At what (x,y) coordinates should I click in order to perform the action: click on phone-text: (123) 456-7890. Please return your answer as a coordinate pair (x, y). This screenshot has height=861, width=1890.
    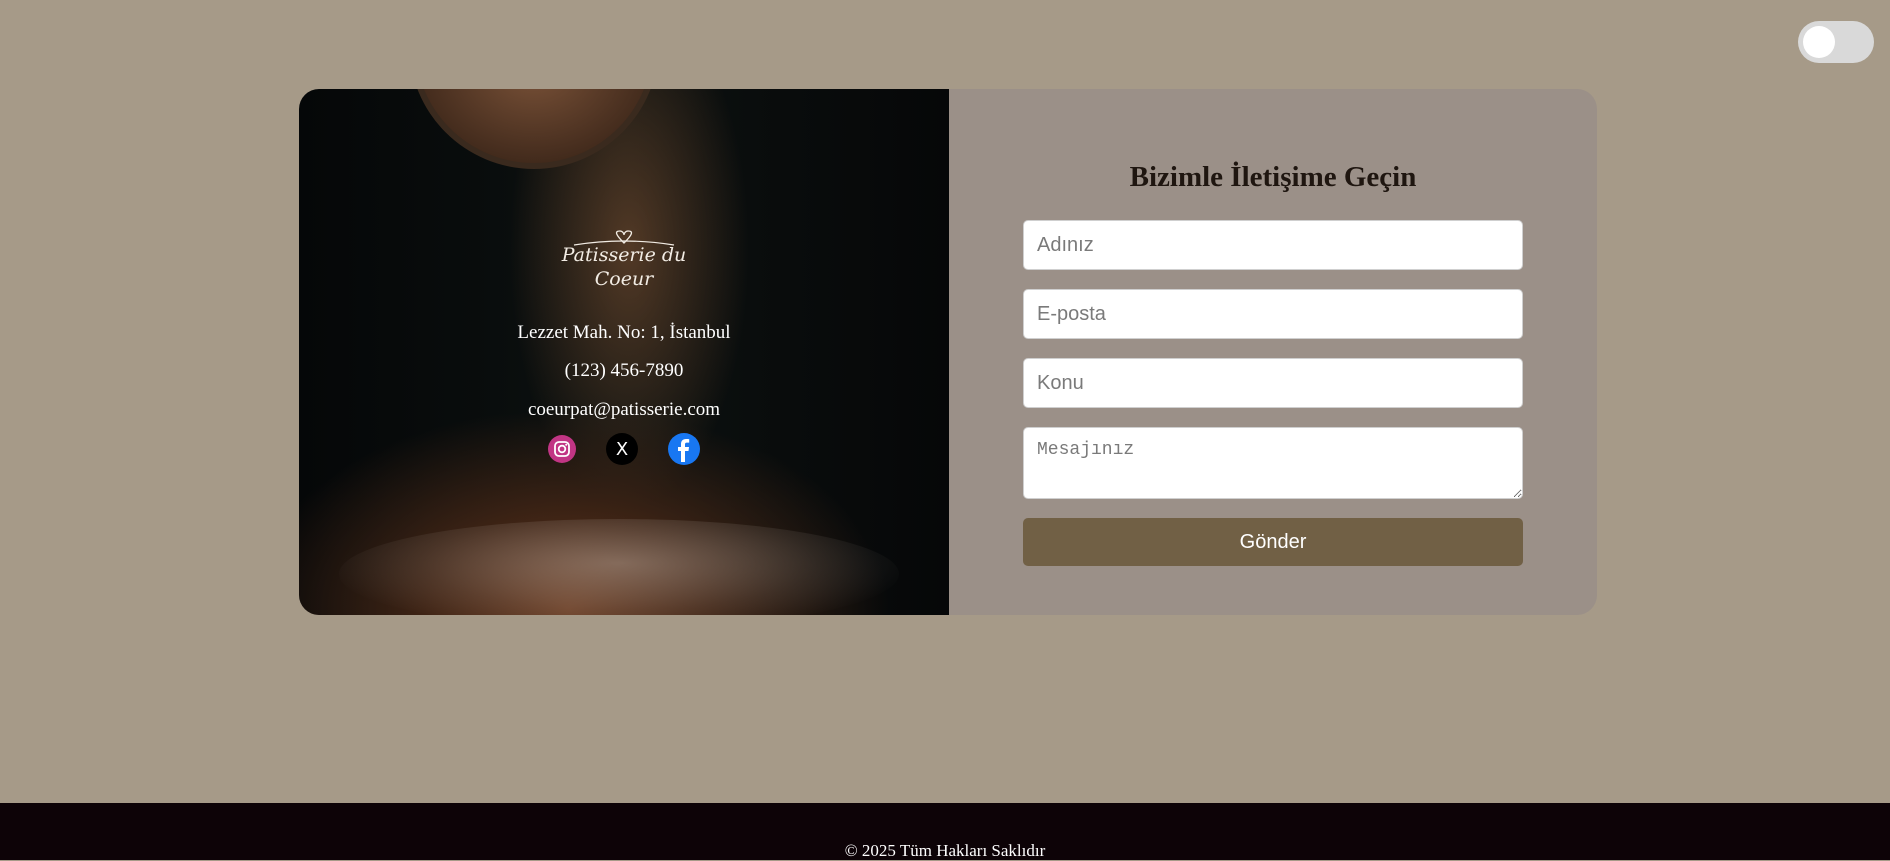
    Looking at the image, I should click on (624, 370).